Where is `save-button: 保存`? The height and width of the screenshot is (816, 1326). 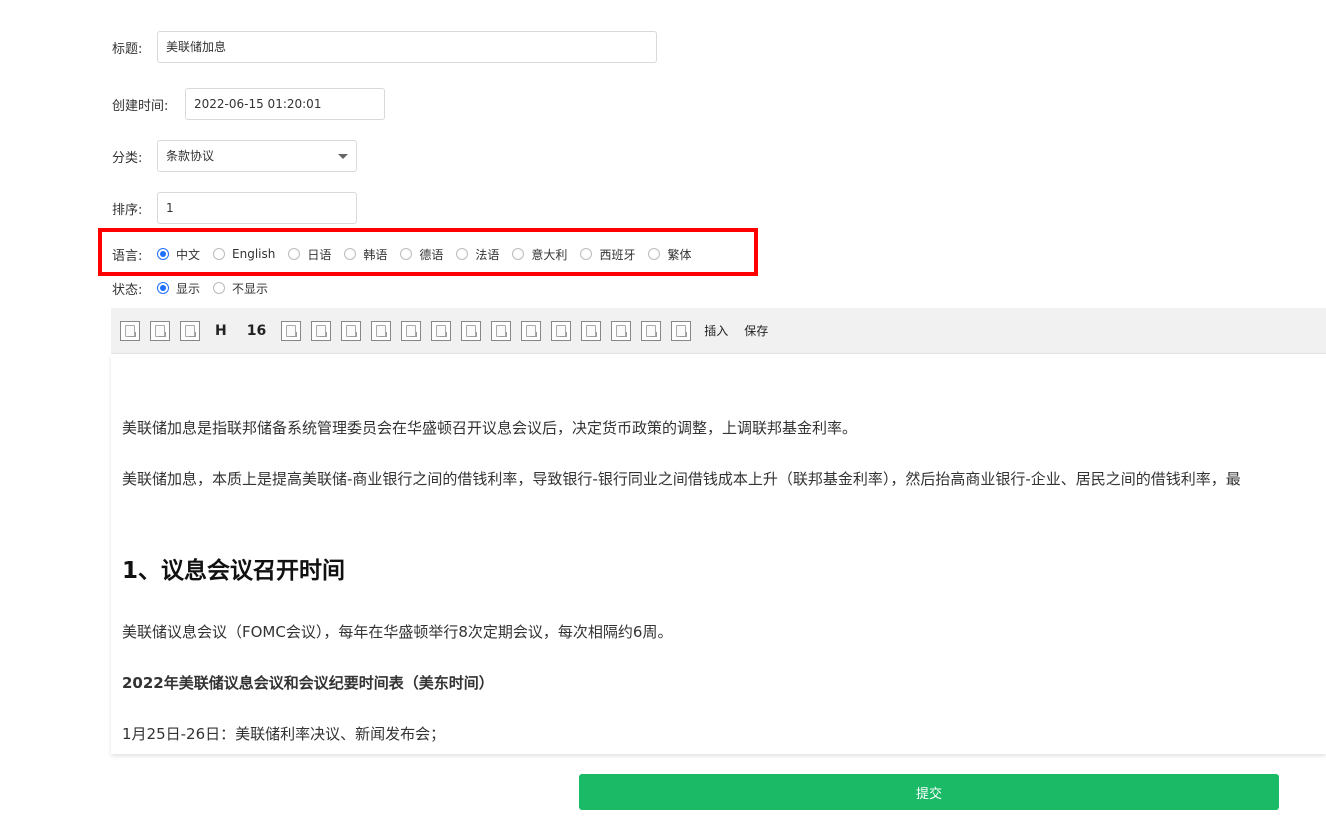
save-button: 保存 is located at coordinates (756, 330).